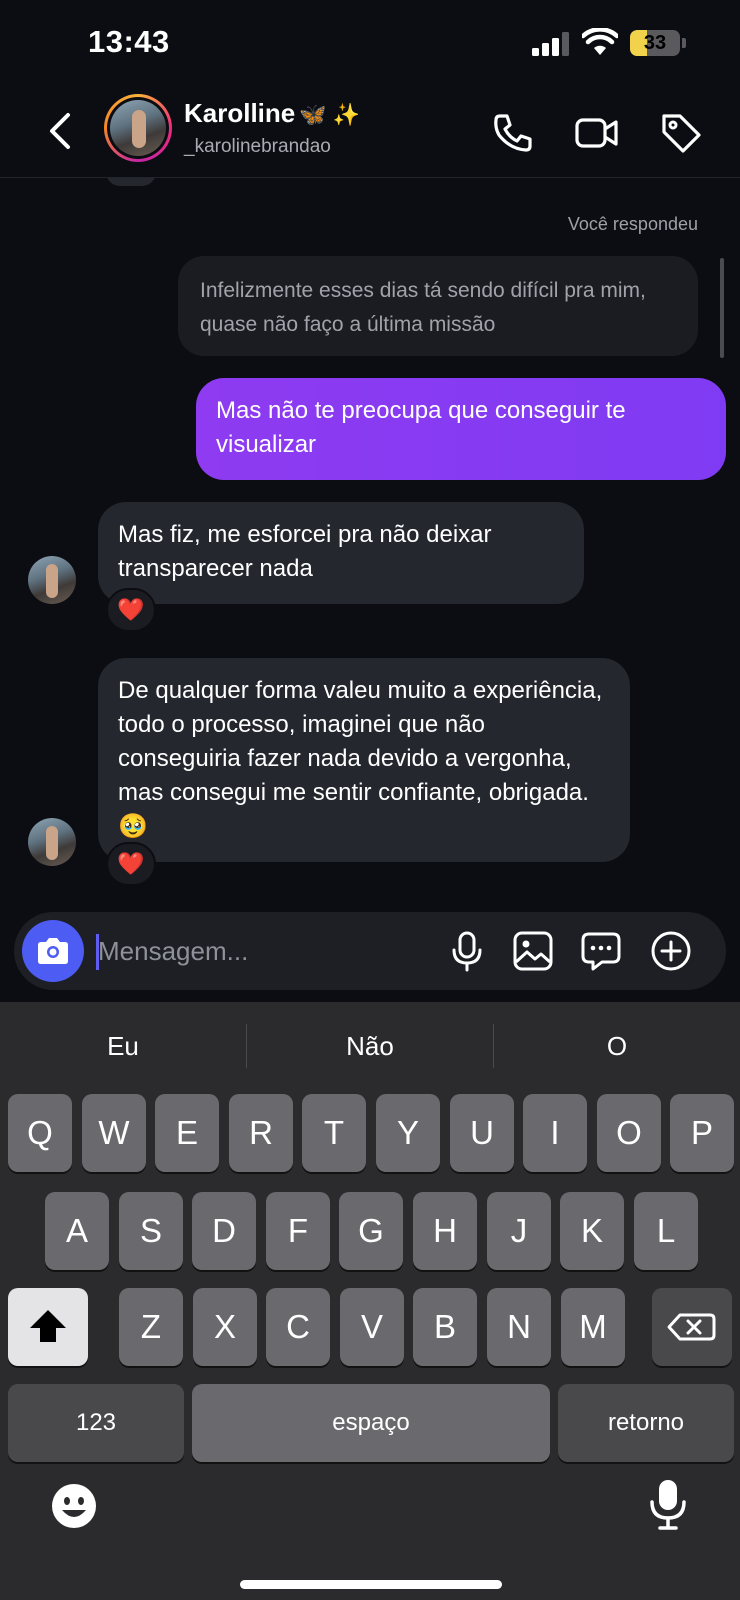 Image resolution: width=740 pixels, height=1600 pixels. What do you see at coordinates (668, 1504) in the screenshot?
I see `dictation-button` at bounding box center [668, 1504].